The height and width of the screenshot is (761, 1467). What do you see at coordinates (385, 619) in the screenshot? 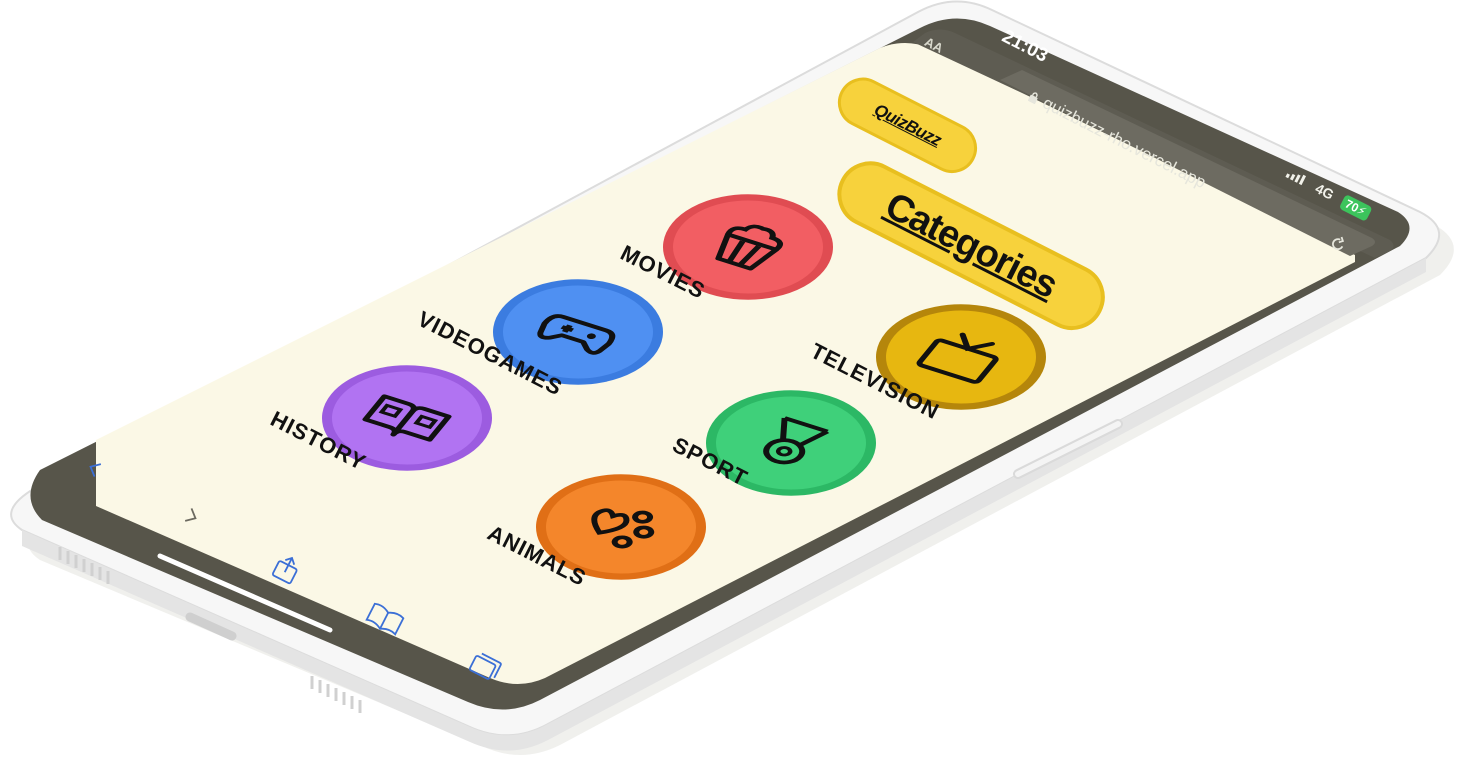
I see `bookmarks-icon` at bounding box center [385, 619].